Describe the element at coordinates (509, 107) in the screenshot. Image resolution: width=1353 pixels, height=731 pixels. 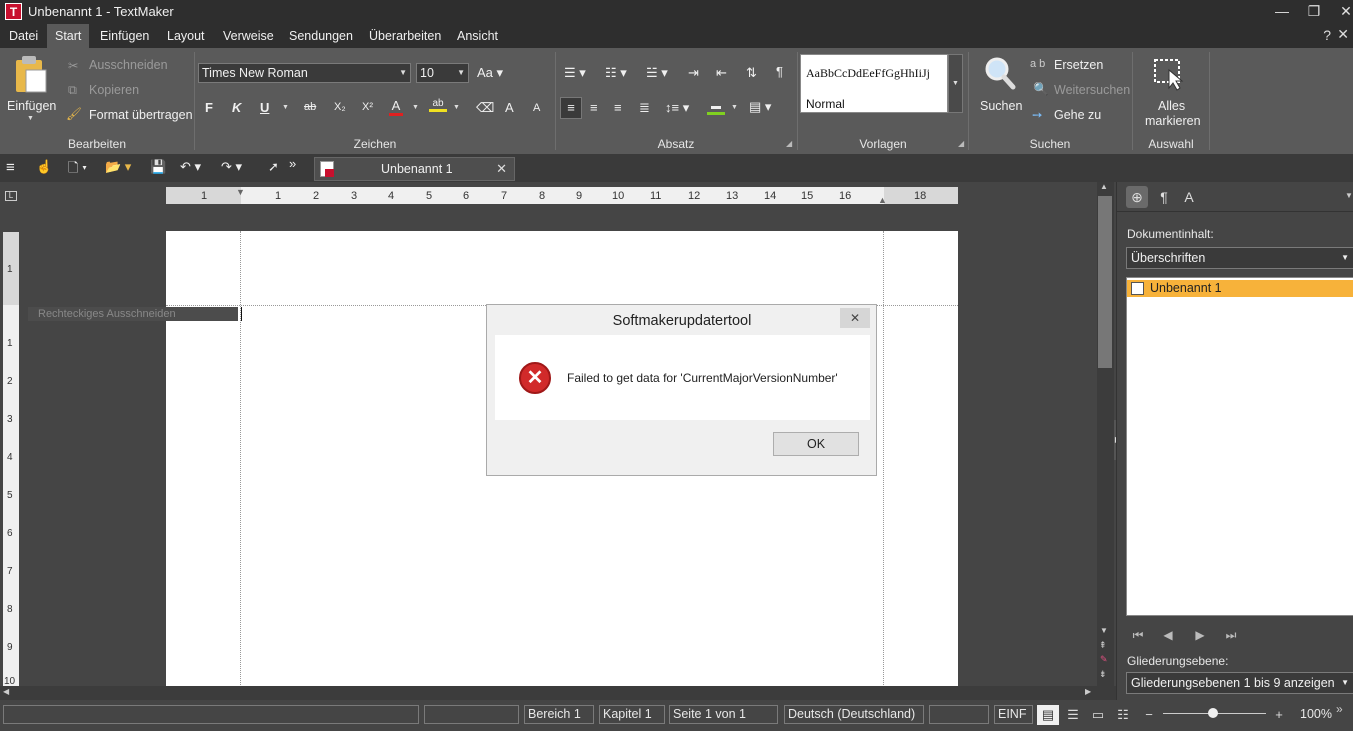
I see `grow-font-icon: A` at that location.